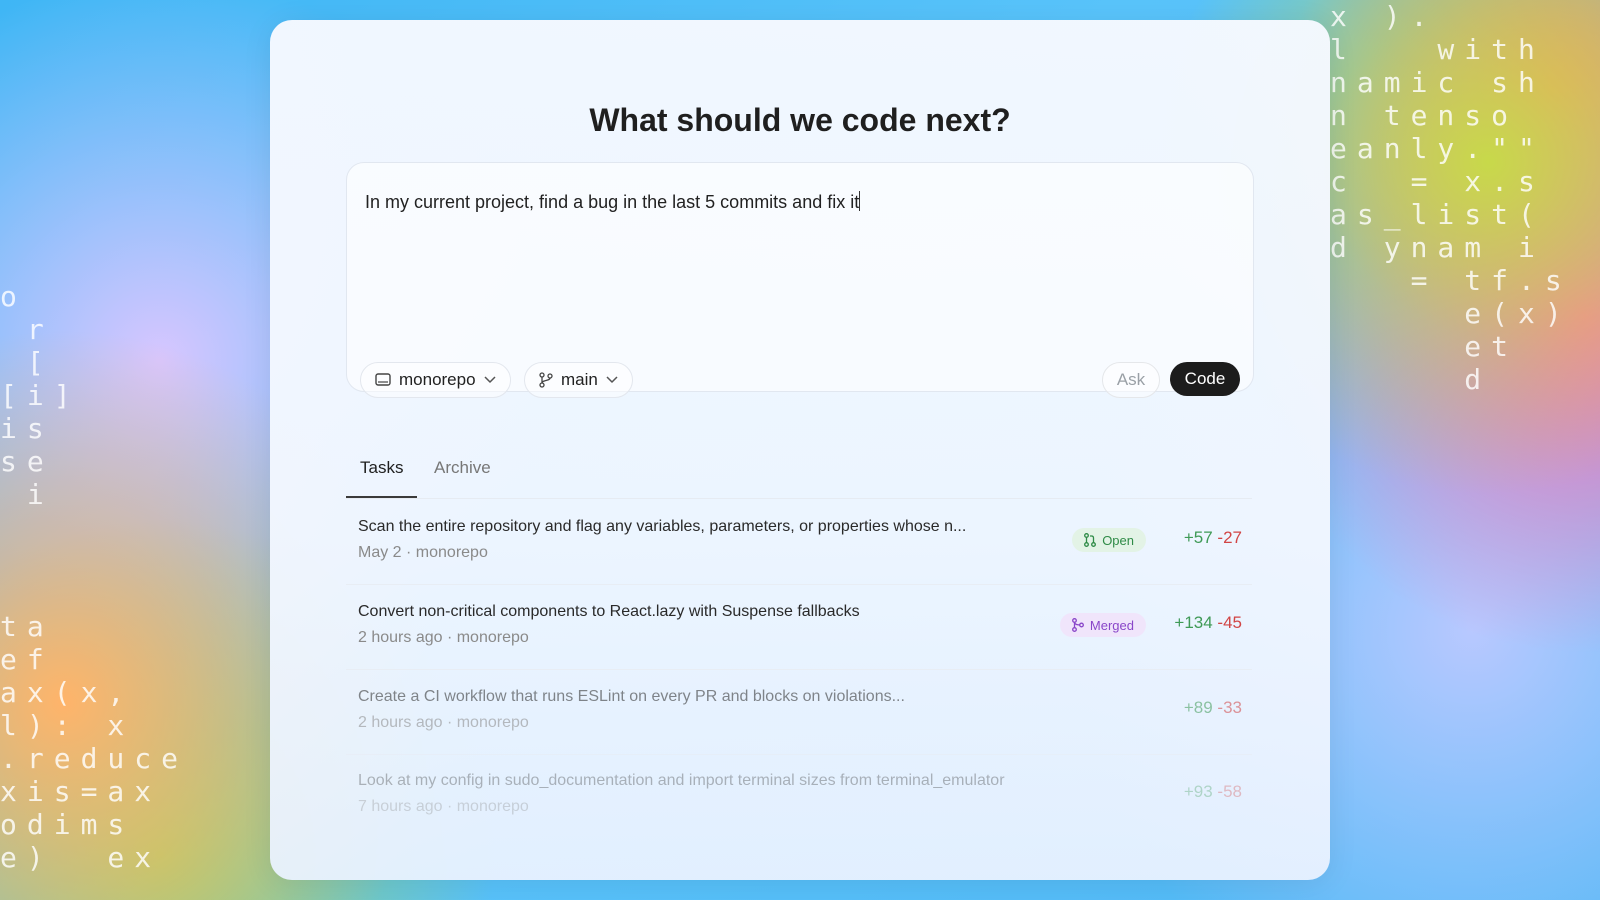  I want to click on git-pull-request-icon, so click(1090, 540).